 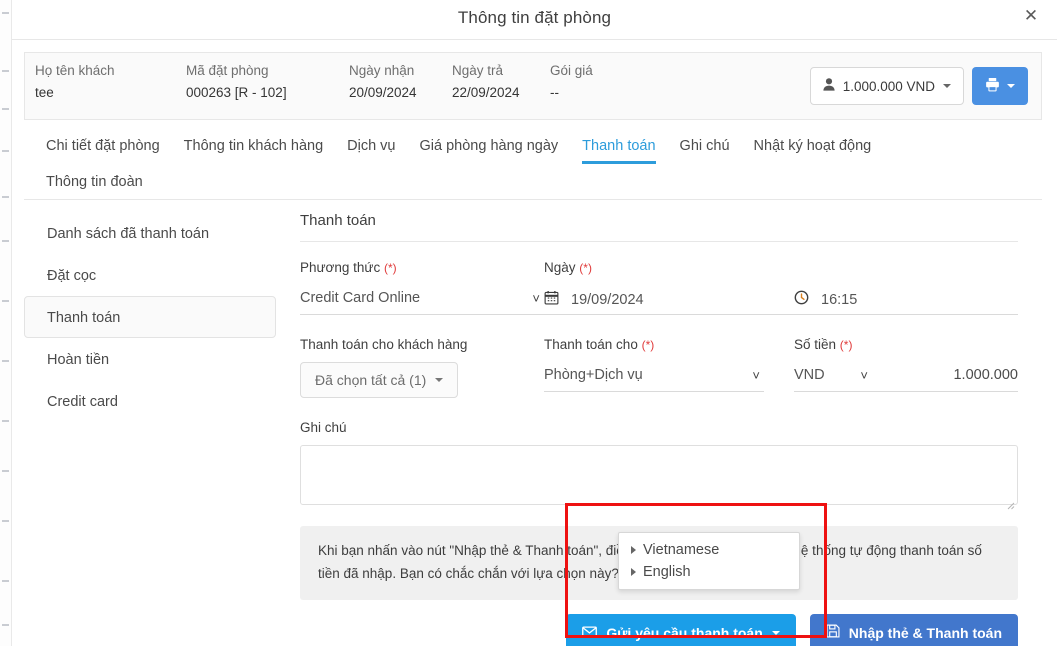 What do you see at coordinates (667, 572) in the screenshot?
I see `lang-menu-item-label: English` at bounding box center [667, 572].